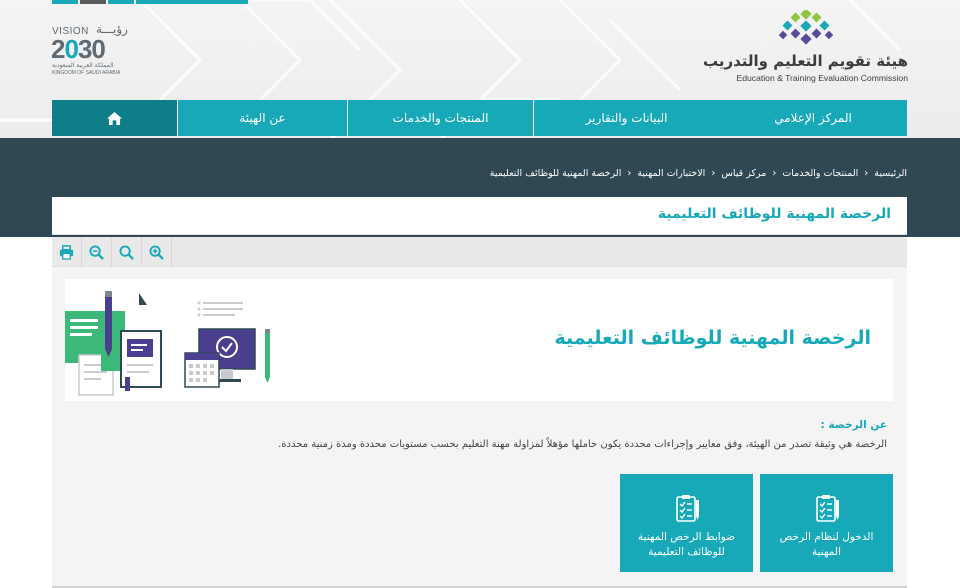  What do you see at coordinates (626, 118) in the screenshot?
I see `nav-item-data-reports: البيانات والتقارير` at bounding box center [626, 118].